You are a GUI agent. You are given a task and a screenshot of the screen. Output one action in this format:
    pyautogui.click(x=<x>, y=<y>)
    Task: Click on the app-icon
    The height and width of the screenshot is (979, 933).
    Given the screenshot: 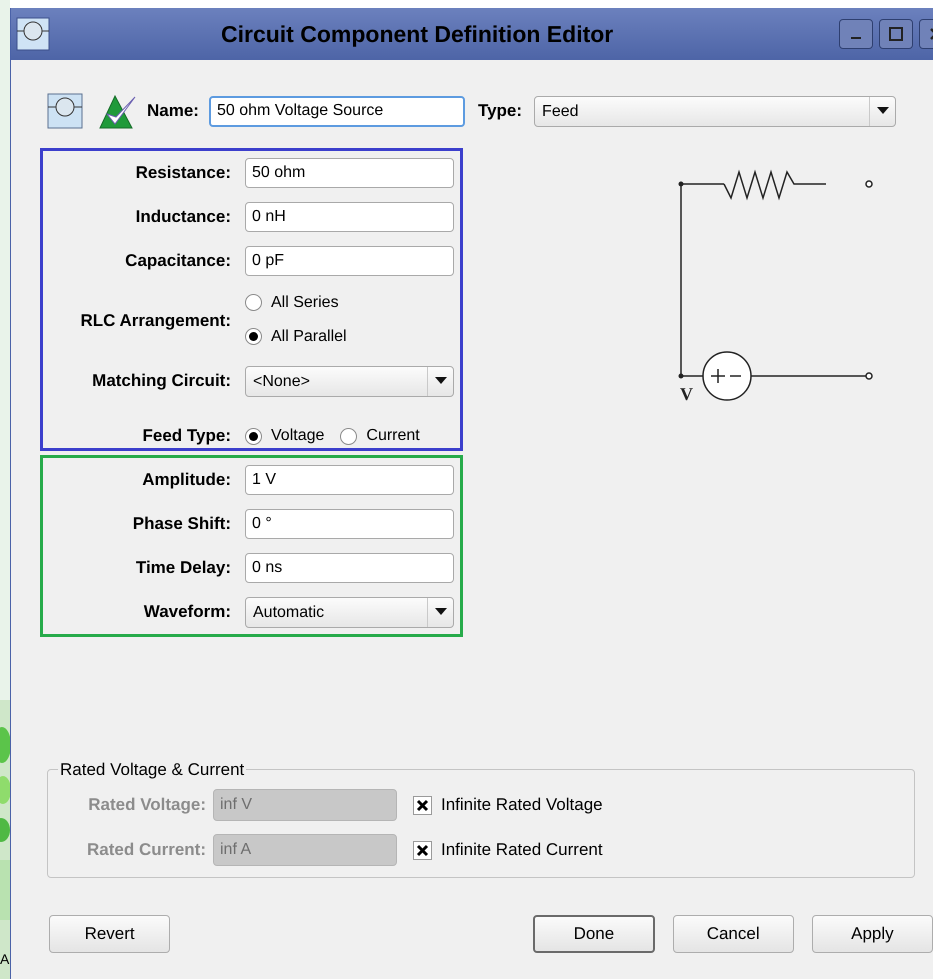 What is the action you would take?
    pyautogui.click(x=33, y=34)
    